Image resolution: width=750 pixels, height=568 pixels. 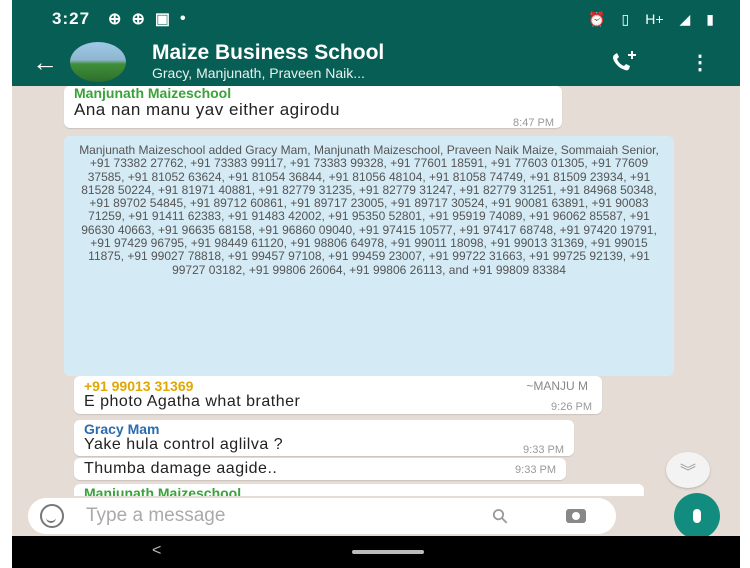 I want to click on status-right-icons: ⏰ ▯ H+ ◢ ▮, so click(x=651, y=19).